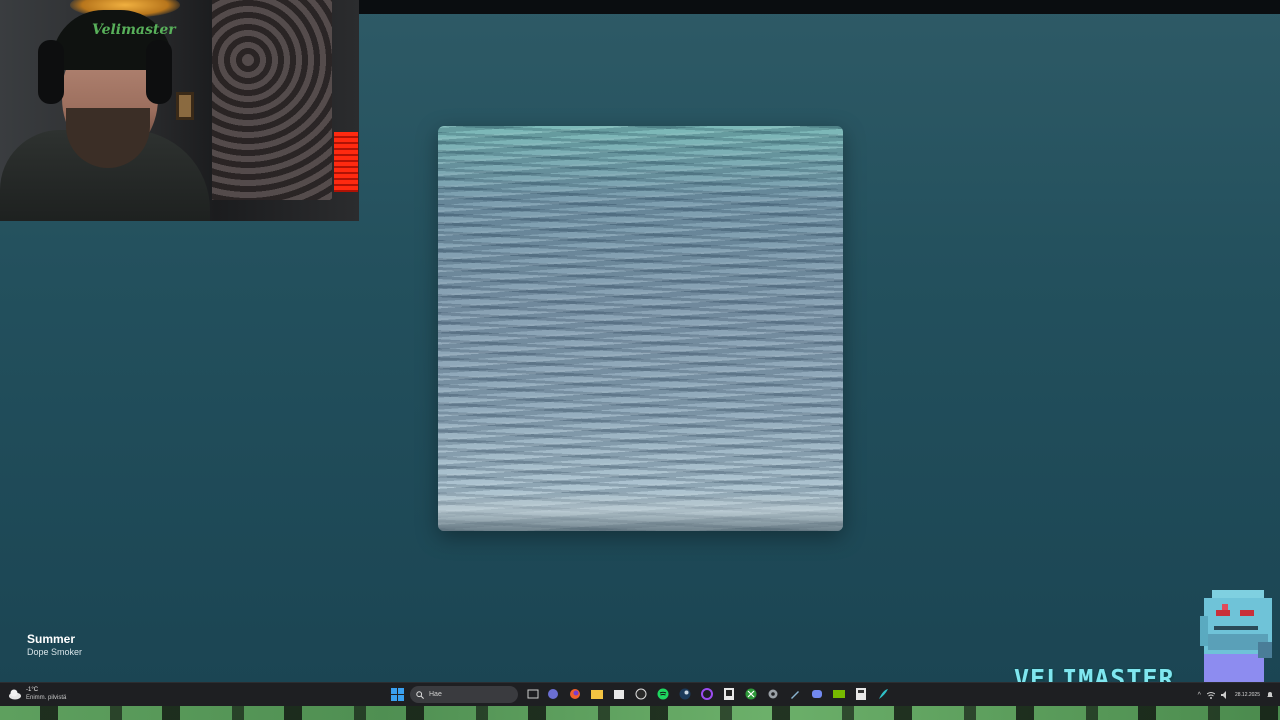 The image size is (1280, 720). Describe the element at coordinates (1236, 636) in the screenshot. I see `mascot-icon` at that location.